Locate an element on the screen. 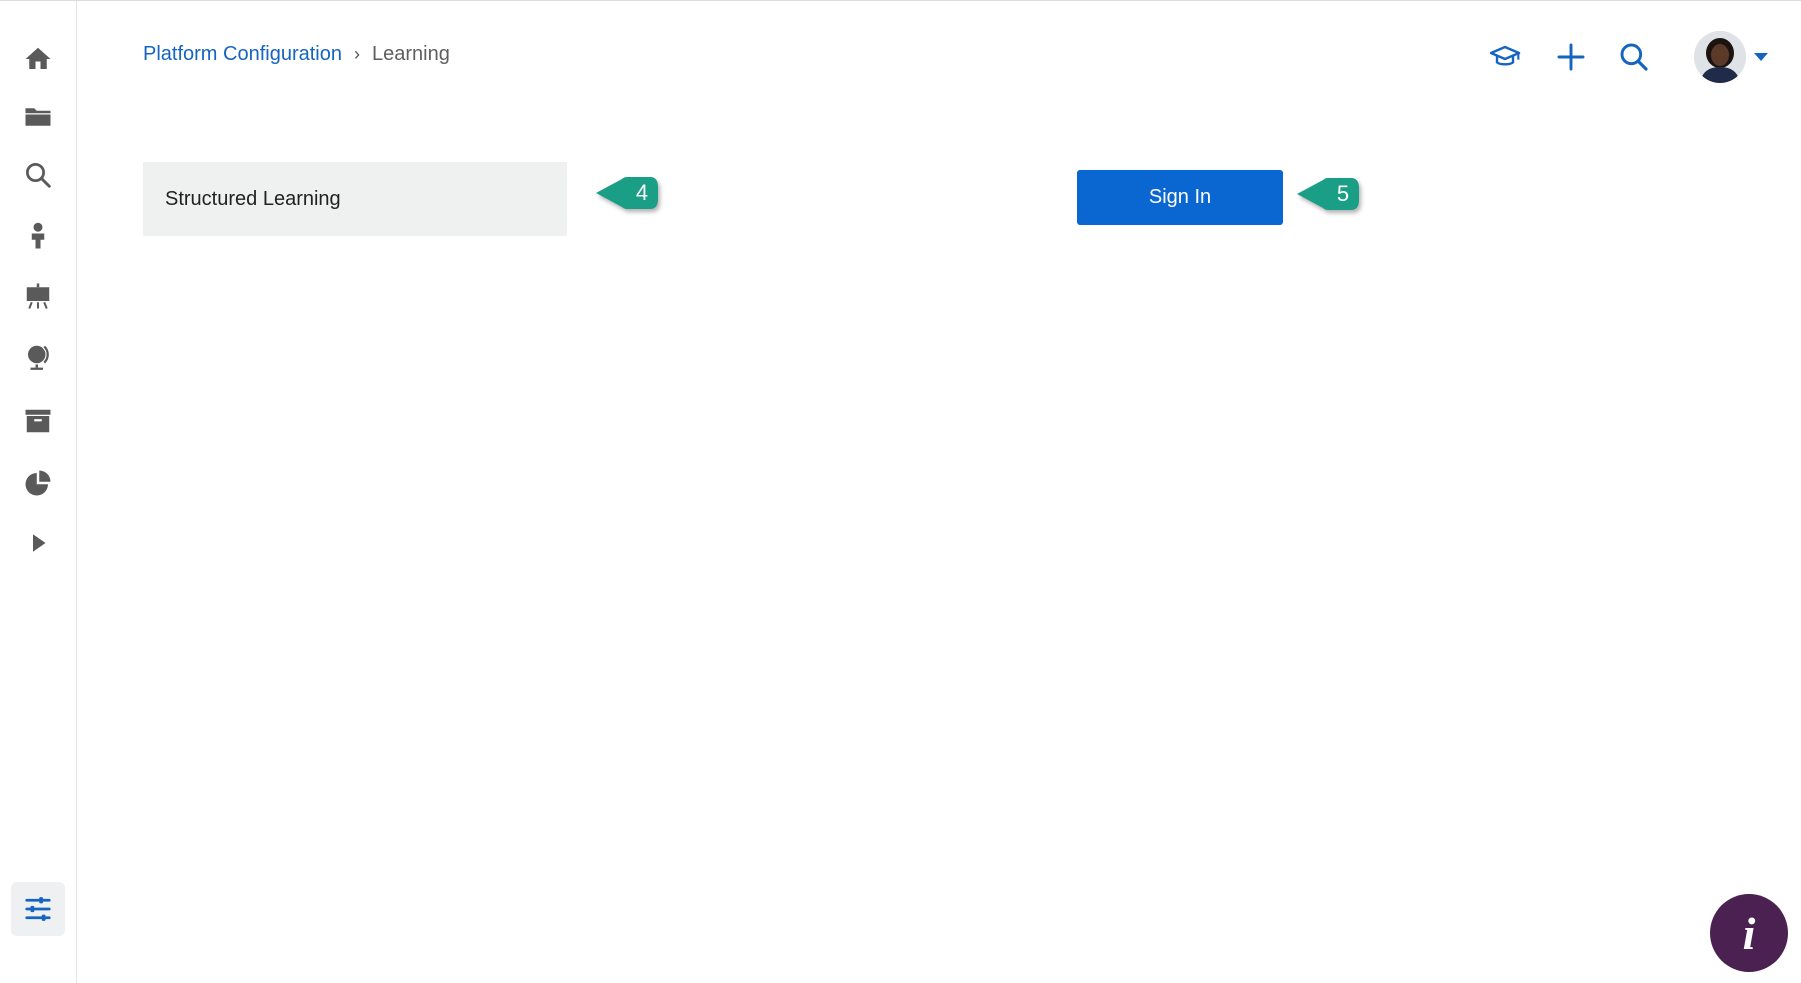  sidebar-item-people is located at coordinates (38, 236).